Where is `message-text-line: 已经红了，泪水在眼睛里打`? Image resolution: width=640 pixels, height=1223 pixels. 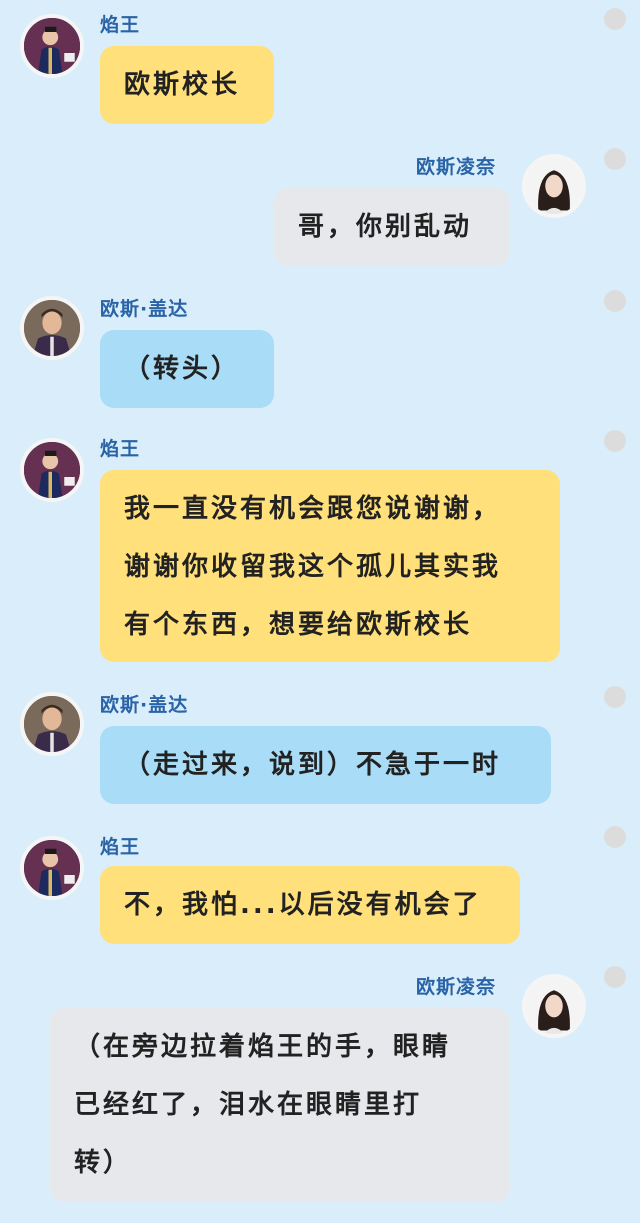 message-text-line: 已经红了，泪水在眼睛里打 is located at coordinates (248, 1105).